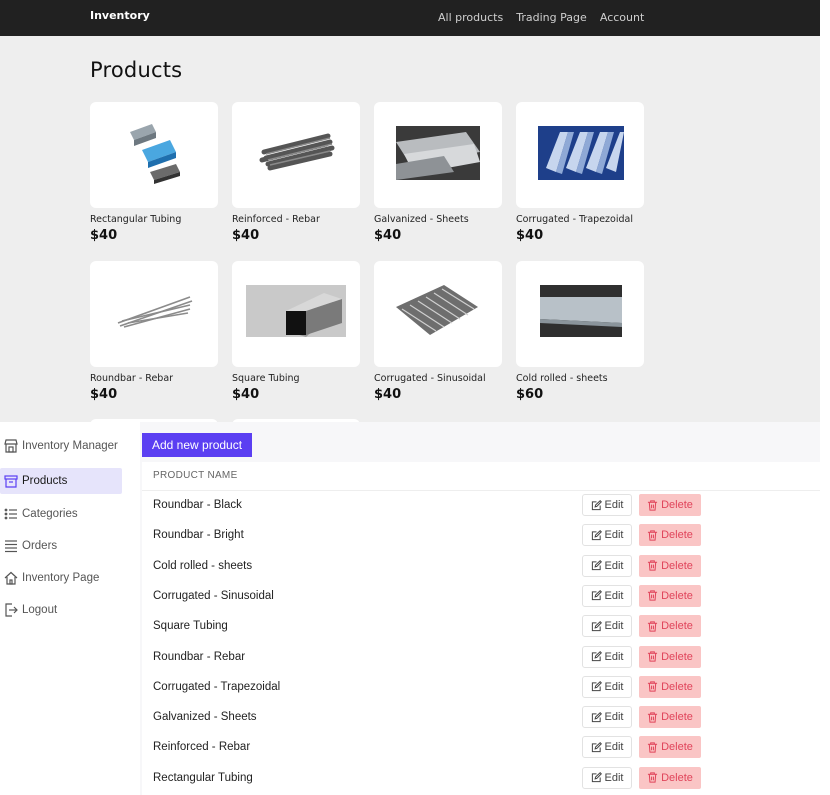 The height and width of the screenshot is (795, 830). I want to click on product-card: Corrugated - Trapezoidal $40, so click(581, 172).